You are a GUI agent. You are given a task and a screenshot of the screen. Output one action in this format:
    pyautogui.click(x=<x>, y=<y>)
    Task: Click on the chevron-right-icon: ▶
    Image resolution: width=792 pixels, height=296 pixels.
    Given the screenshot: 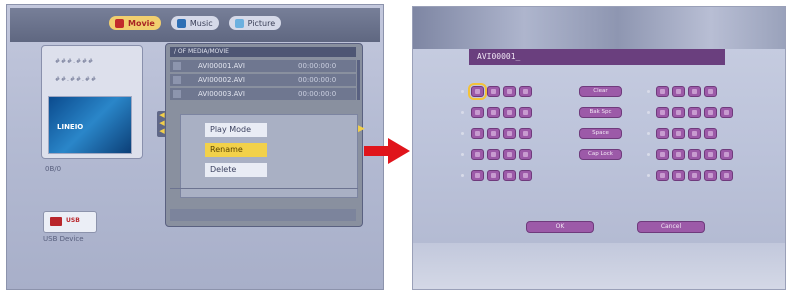 What is the action you would take?
    pyautogui.click(x=361, y=129)
    